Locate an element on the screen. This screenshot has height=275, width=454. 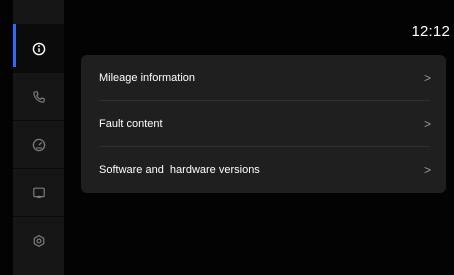
status-clock: 12:12 is located at coordinates (430, 31).